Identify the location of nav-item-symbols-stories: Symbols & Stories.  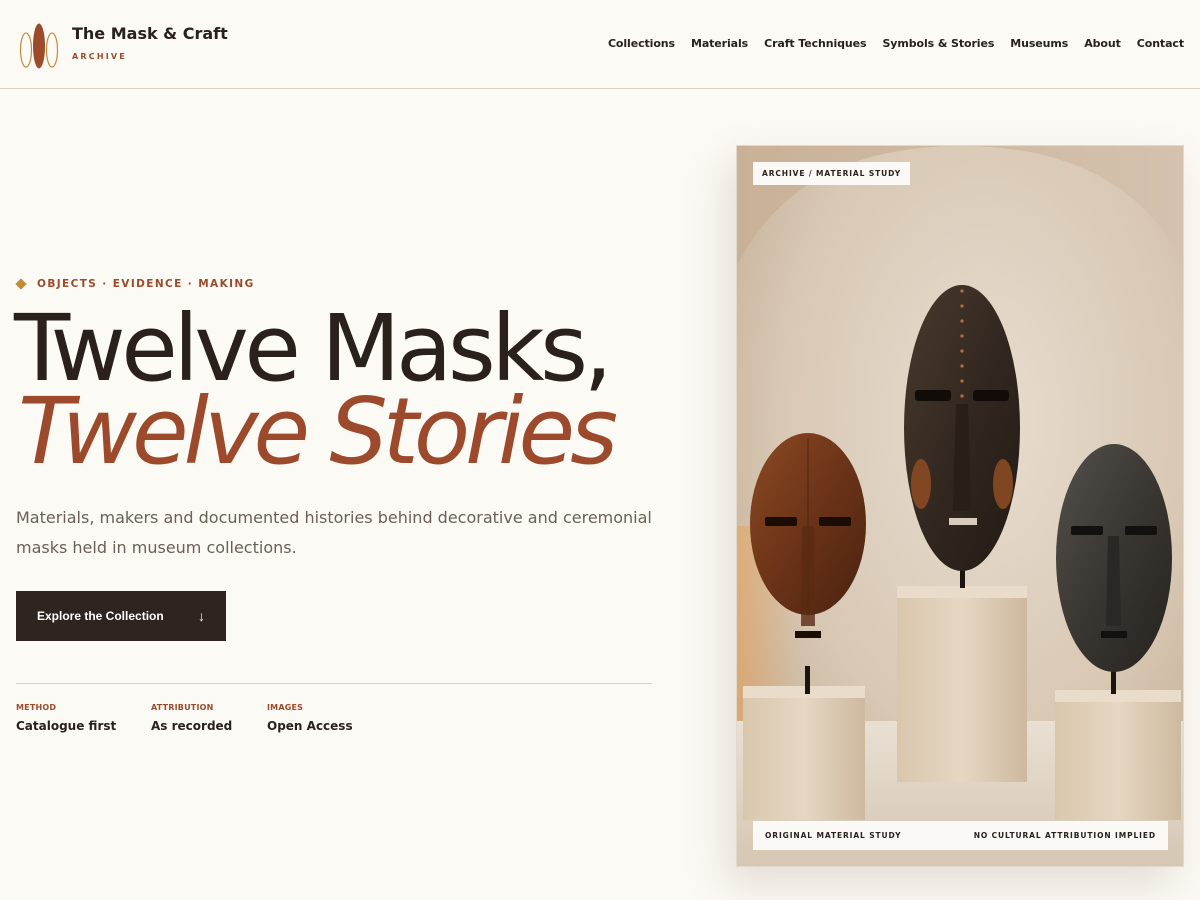
(938, 43).